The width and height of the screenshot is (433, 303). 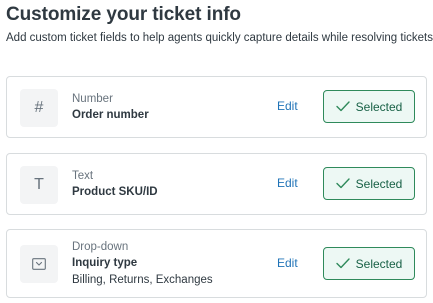 What do you see at coordinates (110, 108) in the screenshot?
I see `field-text: Number Order number` at bounding box center [110, 108].